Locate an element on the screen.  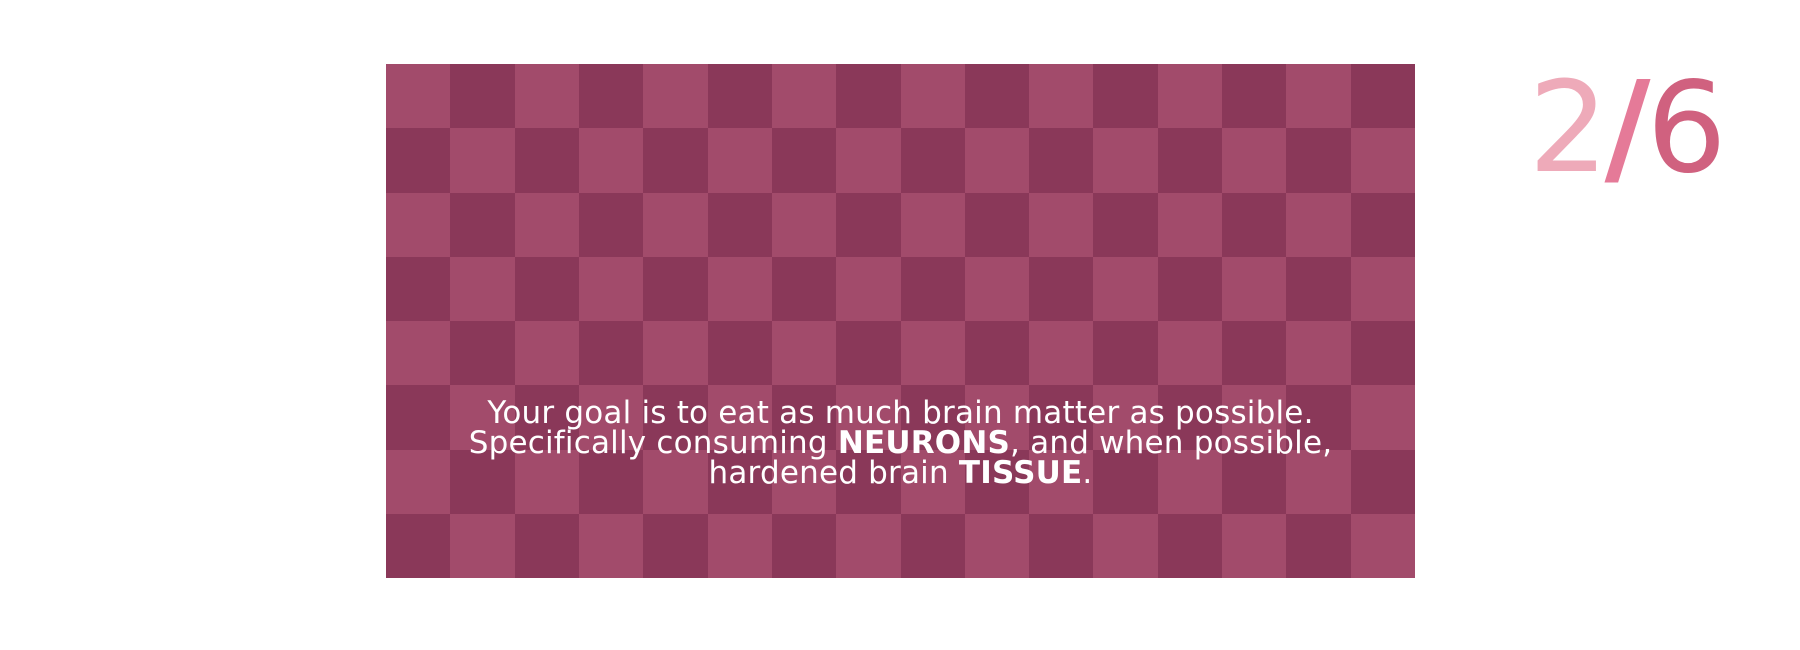
caption-line-3-prefix: hardened brain is located at coordinates (833, 473).